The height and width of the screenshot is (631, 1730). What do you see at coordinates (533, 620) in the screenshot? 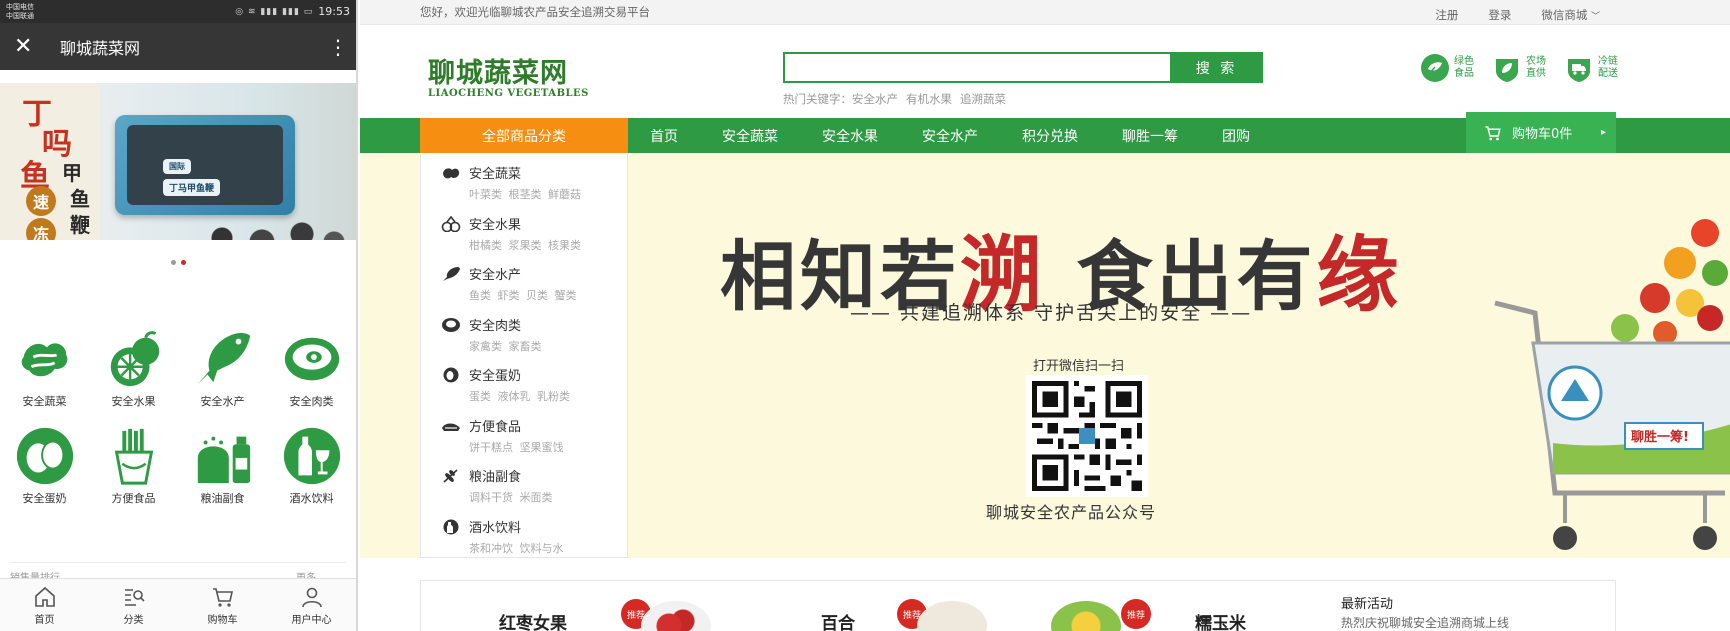
I see `promo-product-name: 红枣女果` at bounding box center [533, 620].